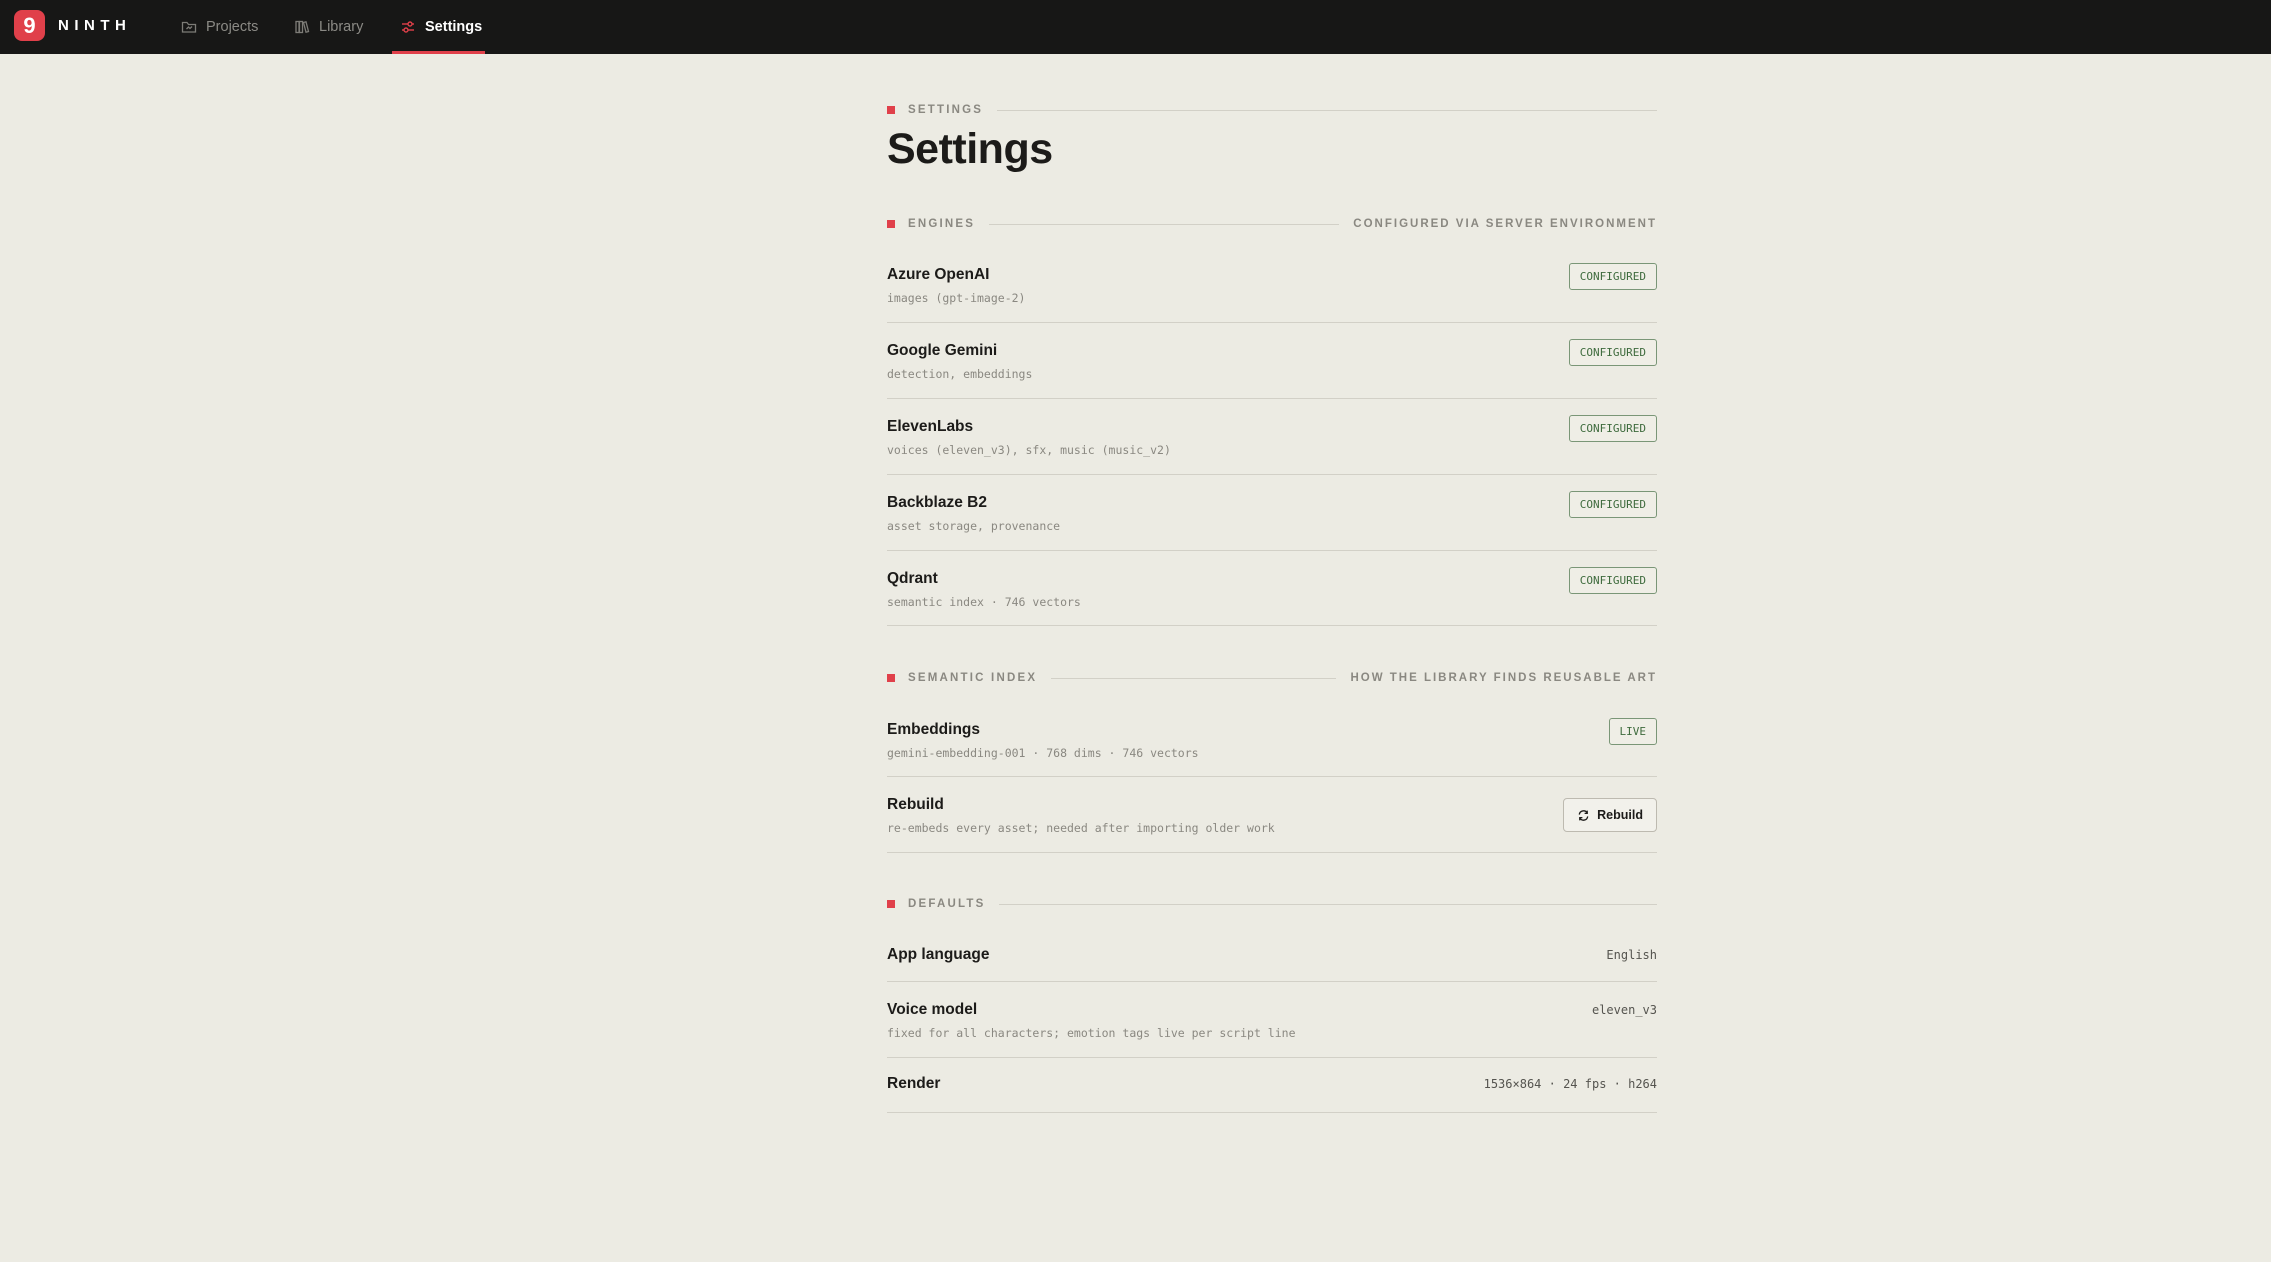 The width and height of the screenshot is (2271, 1262). I want to click on app-language-title: App language, so click(938, 954).